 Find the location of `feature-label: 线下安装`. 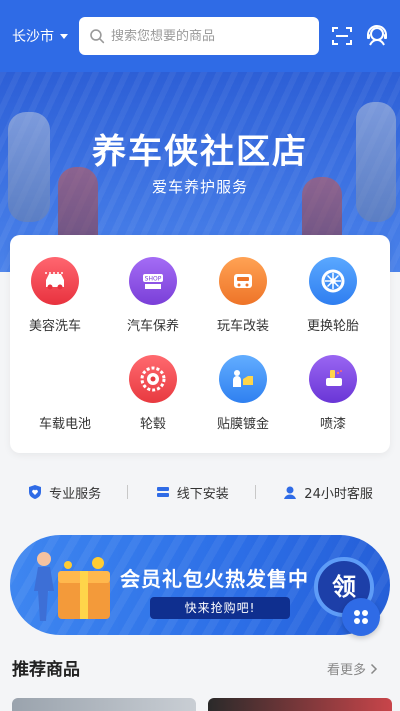

feature-label: 线下安装 is located at coordinates (202, 494).